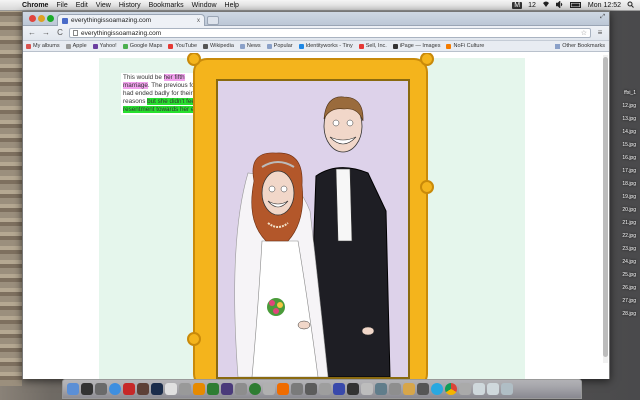  I want to click on battery-icon, so click(575, 5).